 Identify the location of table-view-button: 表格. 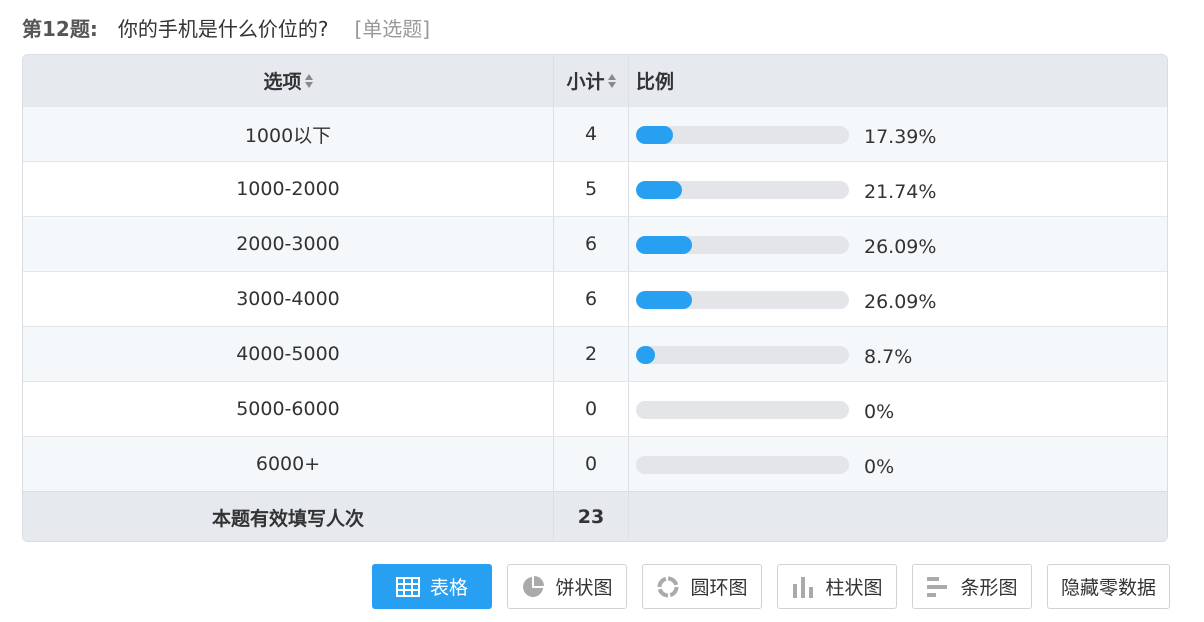
(432, 586).